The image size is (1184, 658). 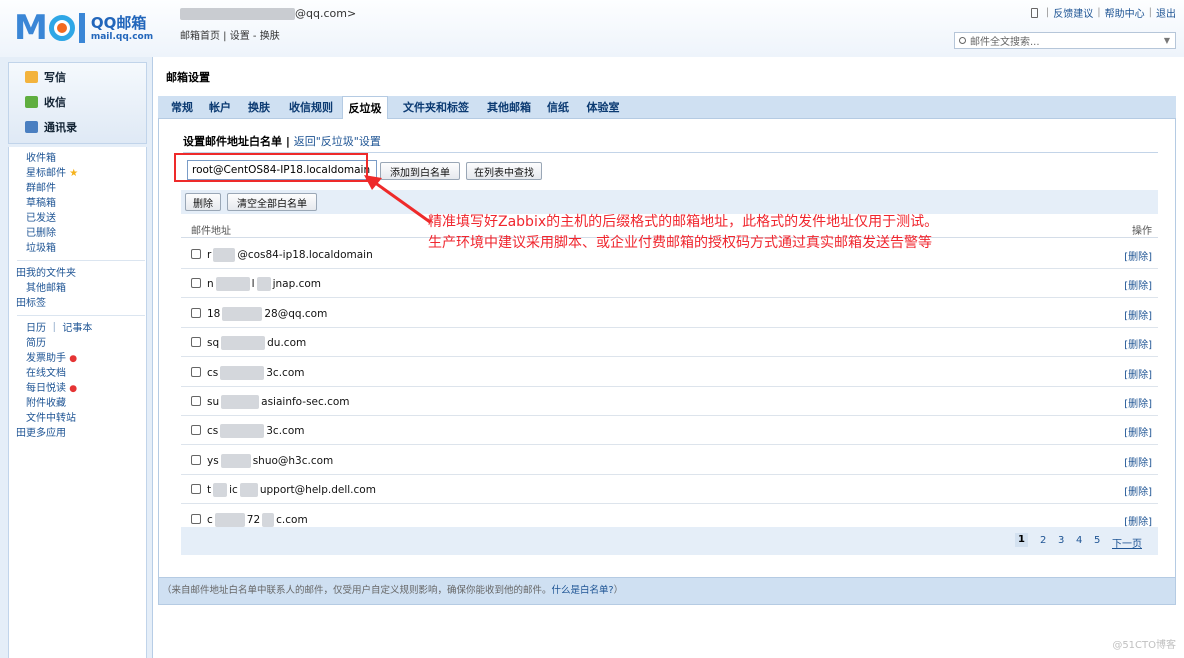 What do you see at coordinates (1034, 12) in the screenshot?
I see `phone-icon` at bounding box center [1034, 12].